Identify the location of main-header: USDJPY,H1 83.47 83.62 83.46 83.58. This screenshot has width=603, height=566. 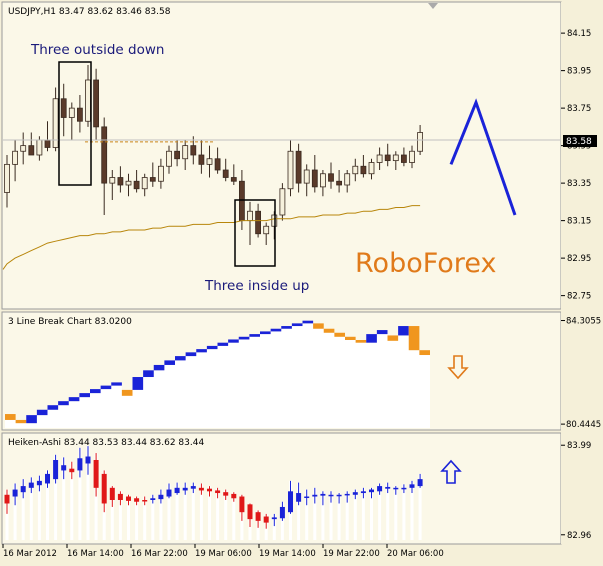
(89, 12).